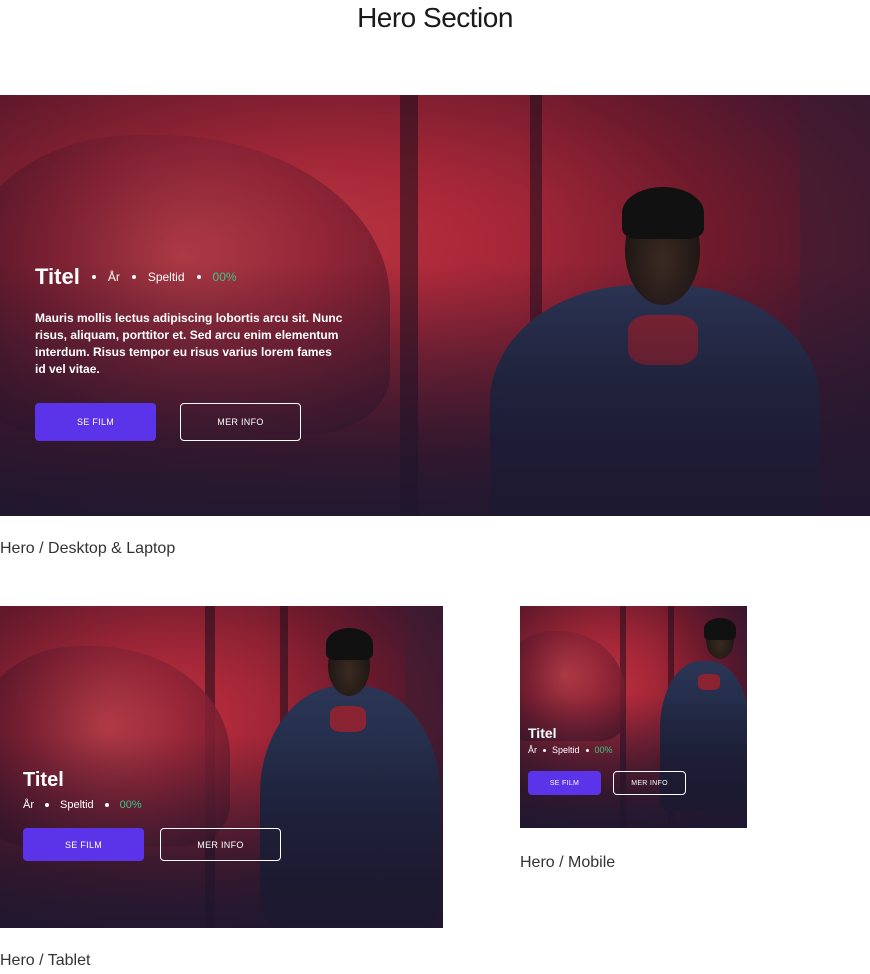  I want to click on page-title: Hero Section, so click(435, 17).